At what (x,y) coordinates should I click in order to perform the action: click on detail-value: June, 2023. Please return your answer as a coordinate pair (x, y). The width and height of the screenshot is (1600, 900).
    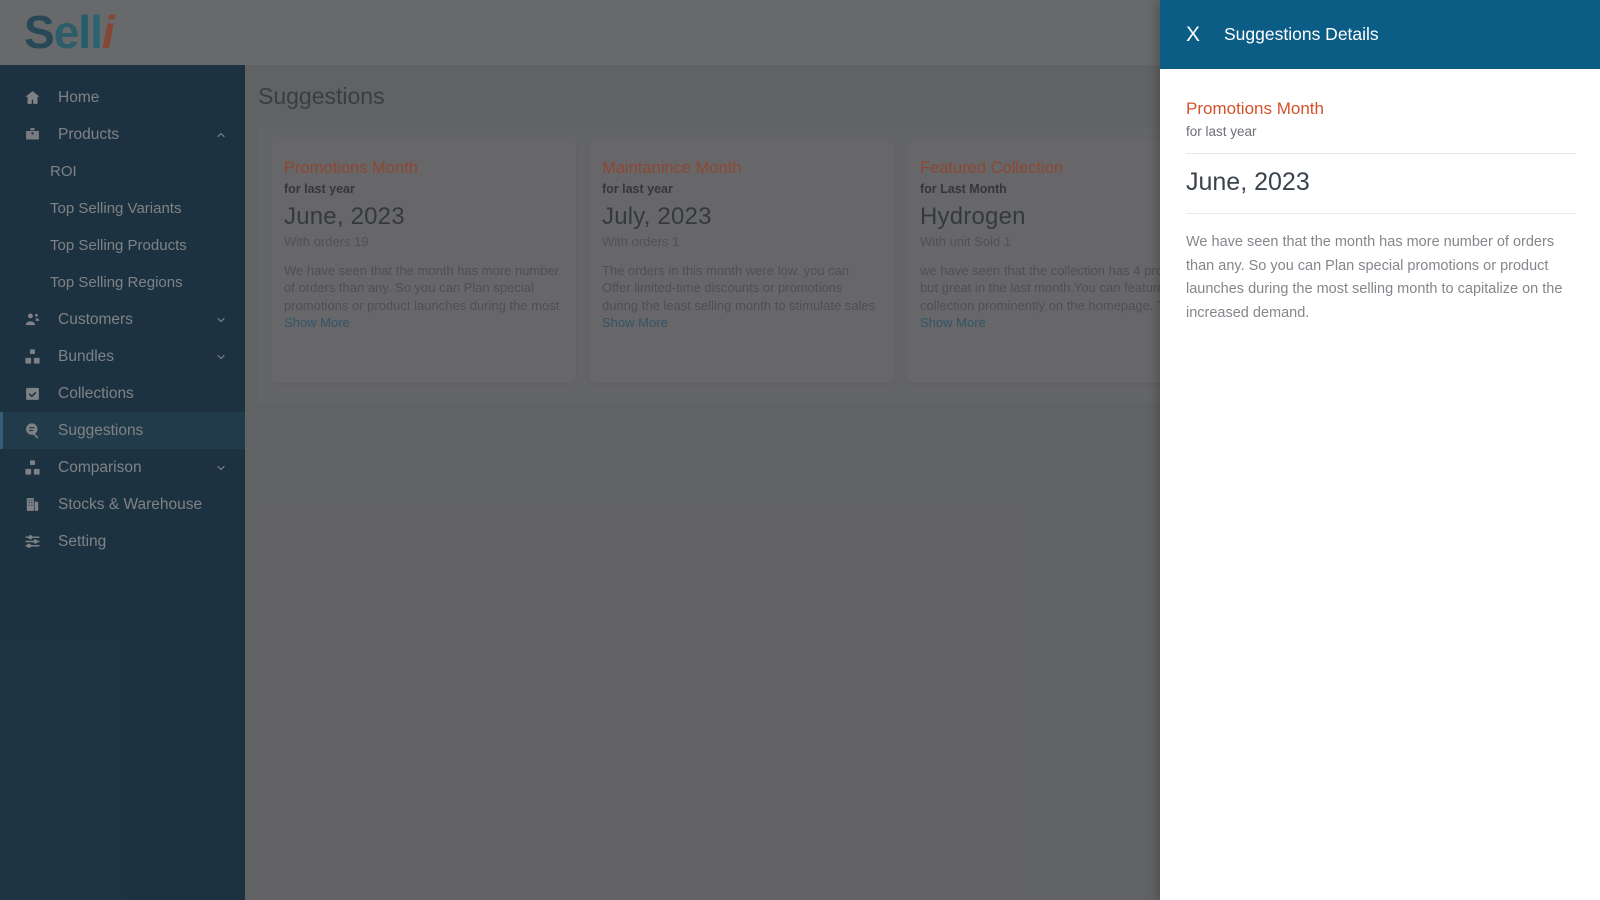
    Looking at the image, I should click on (1381, 184).